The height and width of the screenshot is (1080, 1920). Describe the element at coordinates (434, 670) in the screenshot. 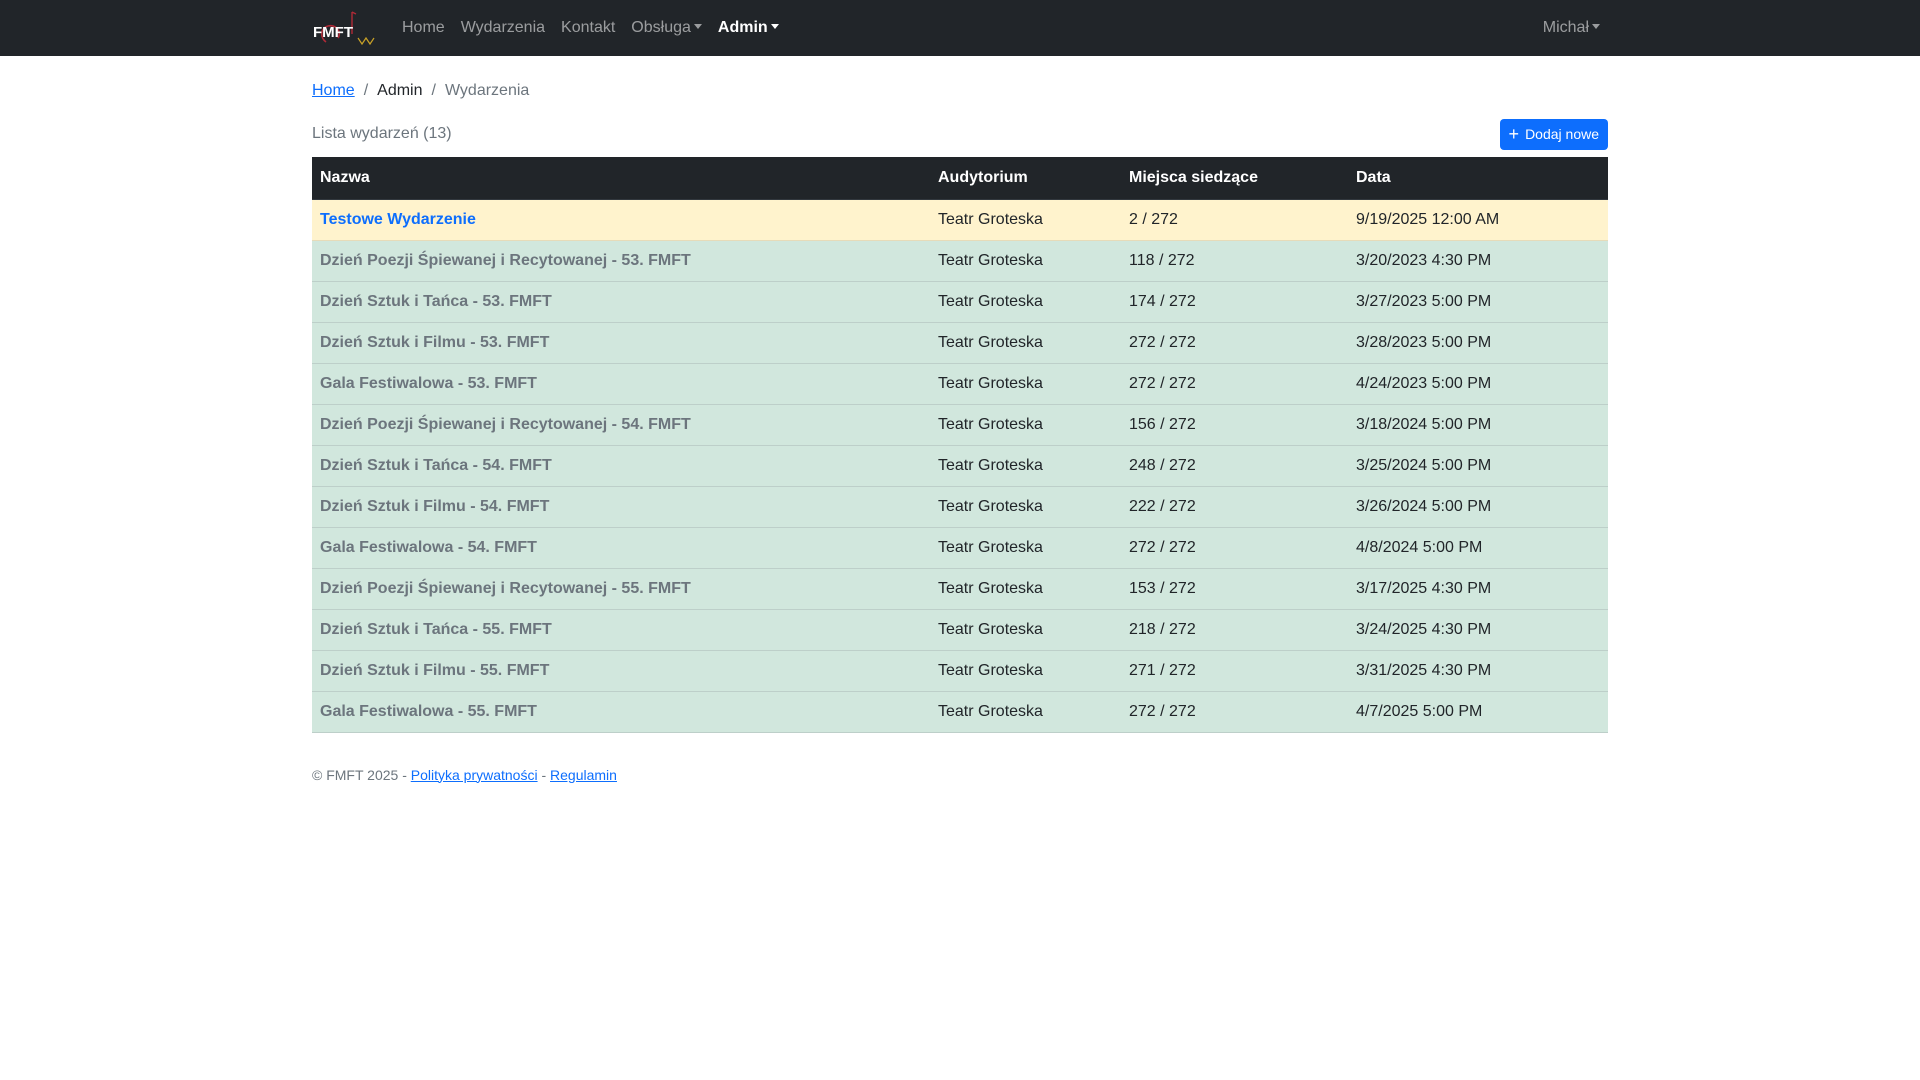

I see `event-name-link: Dzień Sztuk i Filmu - 55. FMFT` at that location.